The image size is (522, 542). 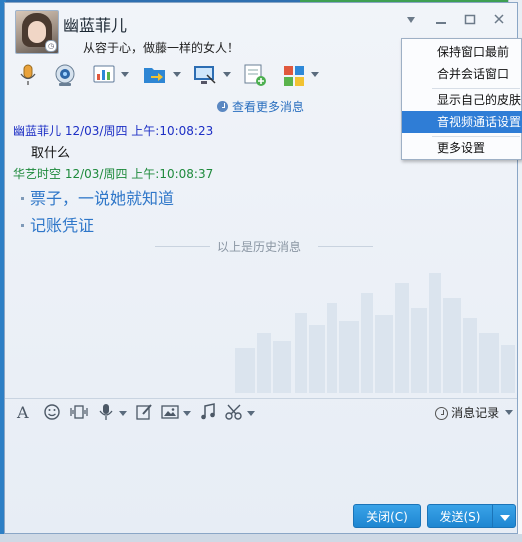 I want to click on scissors-icon, so click(x=234, y=412).